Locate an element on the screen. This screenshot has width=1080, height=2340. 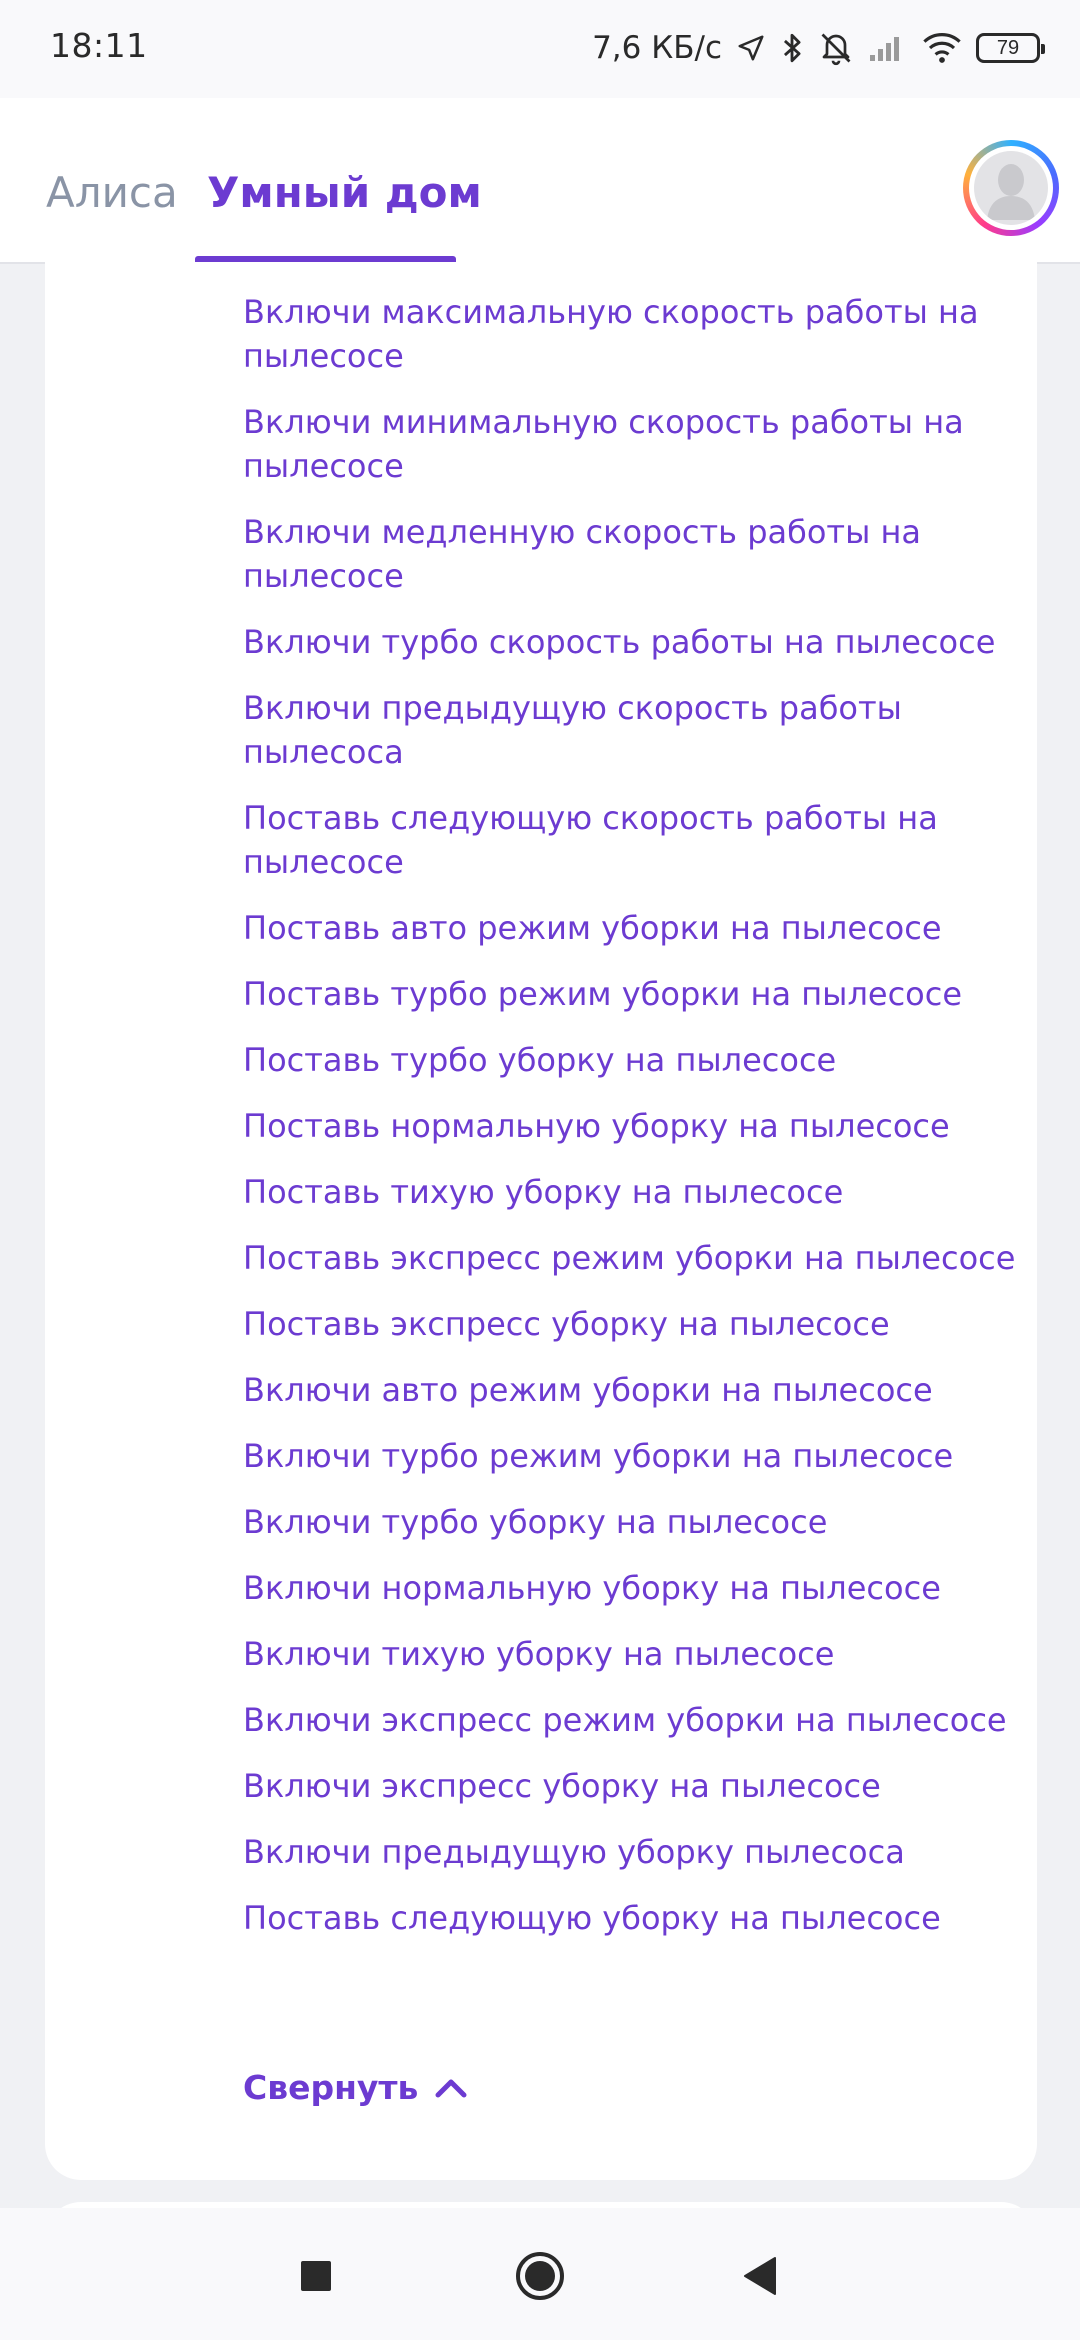
avatar-frame is located at coordinates (1011, 188).